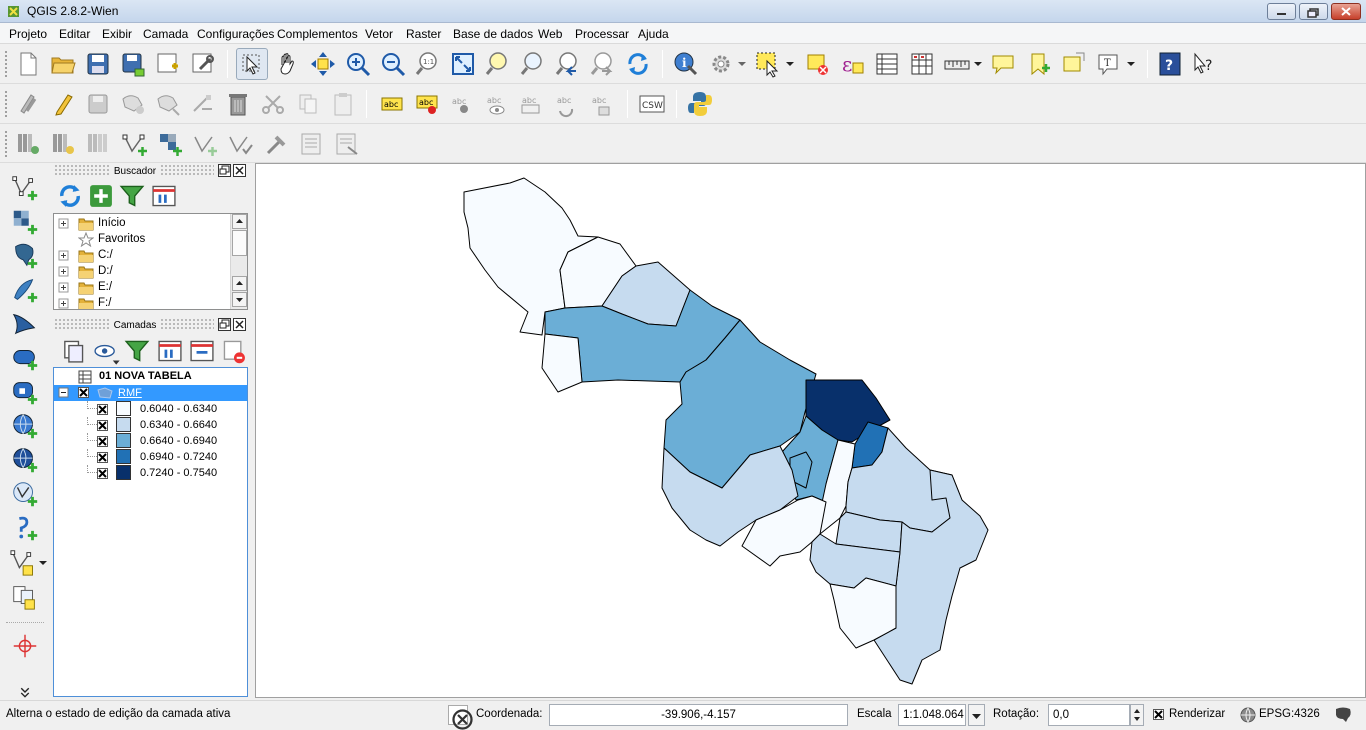 This screenshot has height=730, width=1366. I want to click on zoom-last-icon, so click(568, 64).